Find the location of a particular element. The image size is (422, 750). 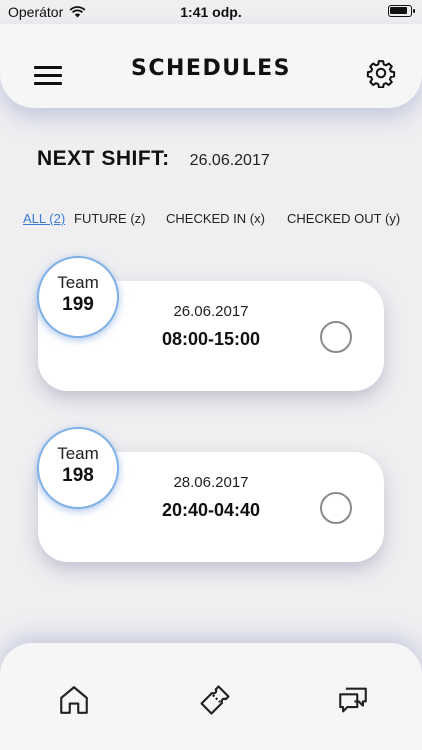

filter-all: ALL (2) is located at coordinates (44, 218).